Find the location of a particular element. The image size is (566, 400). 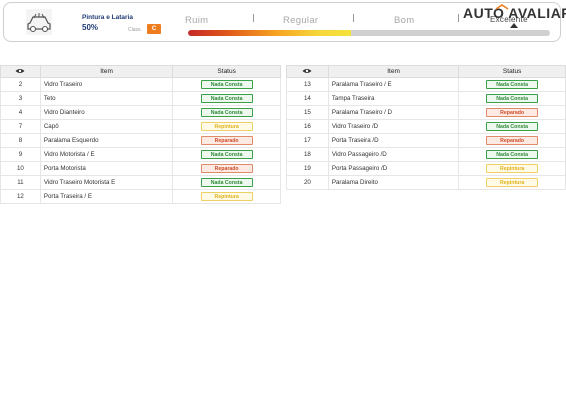

item-name: Capô is located at coordinates (106, 126).